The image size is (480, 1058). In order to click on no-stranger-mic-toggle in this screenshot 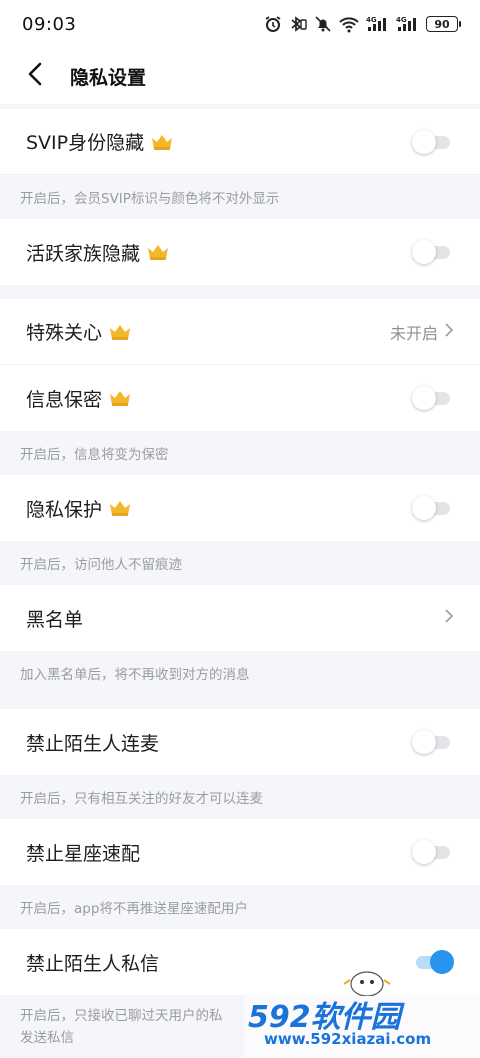, I will do `click(433, 742)`.